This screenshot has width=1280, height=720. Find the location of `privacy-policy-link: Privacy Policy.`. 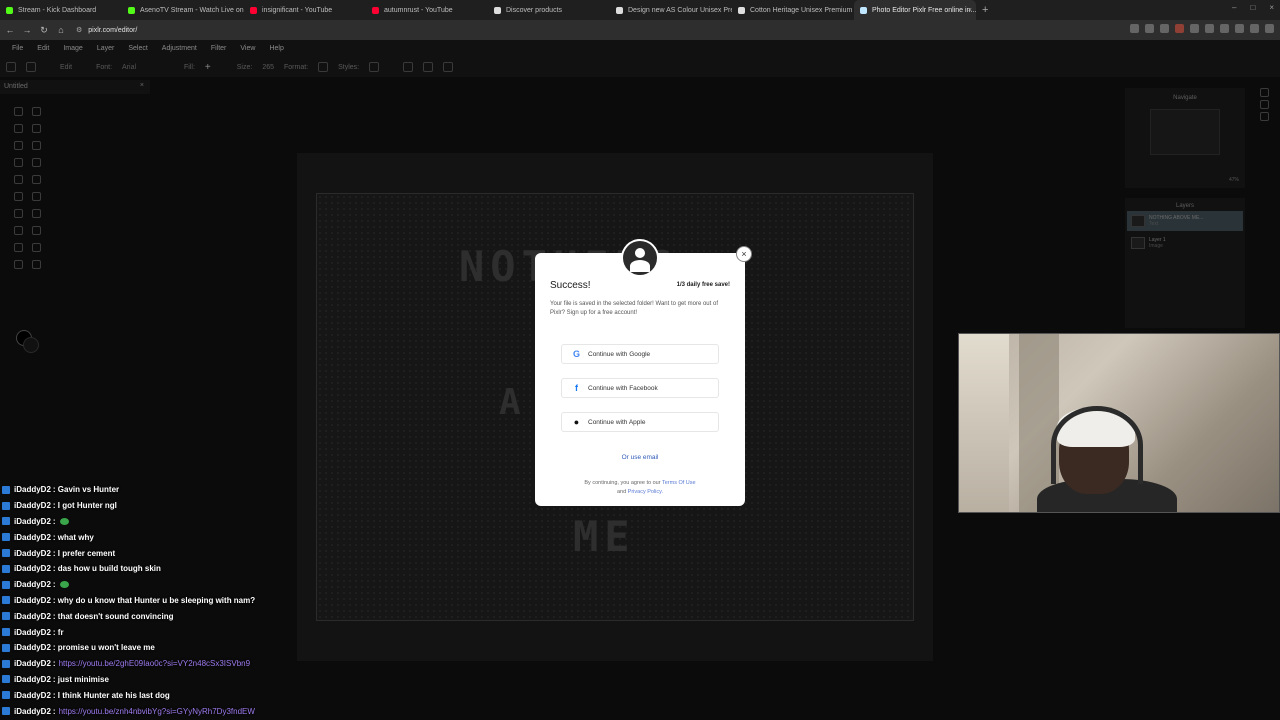

privacy-policy-link: Privacy Policy. is located at coordinates (645, 492).